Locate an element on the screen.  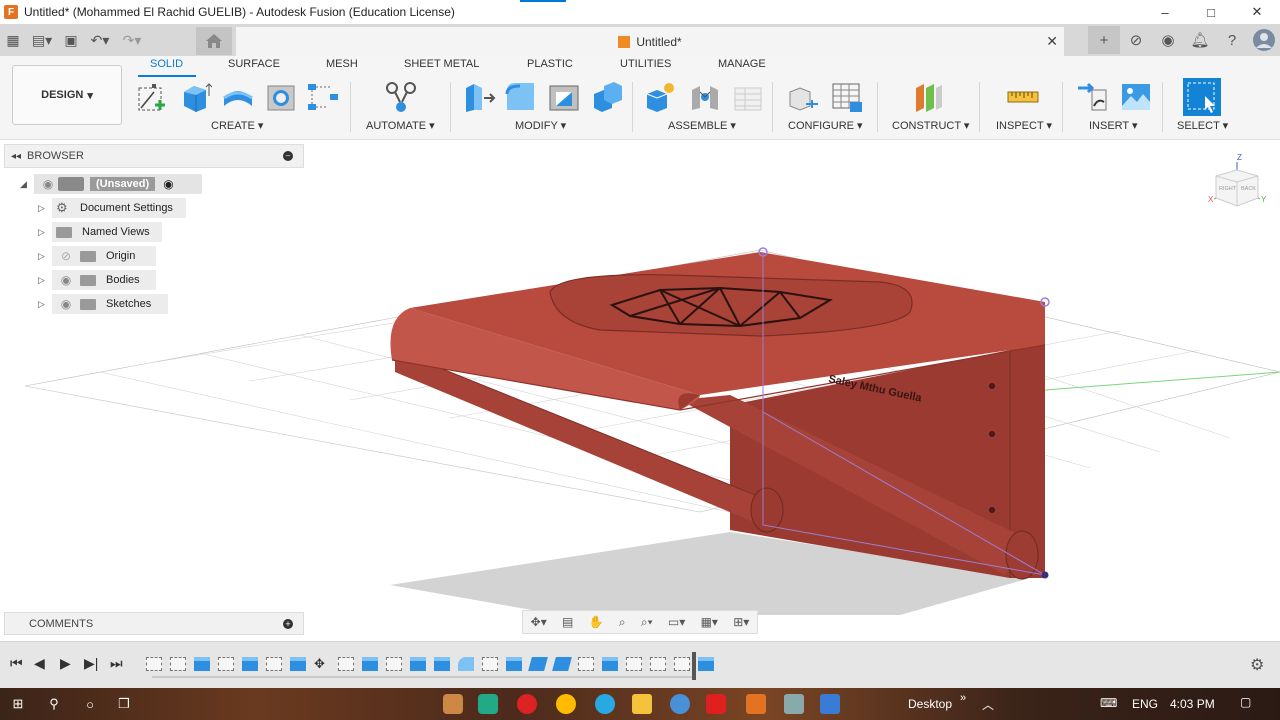
hole-icon is located at coordinates (281, 97).